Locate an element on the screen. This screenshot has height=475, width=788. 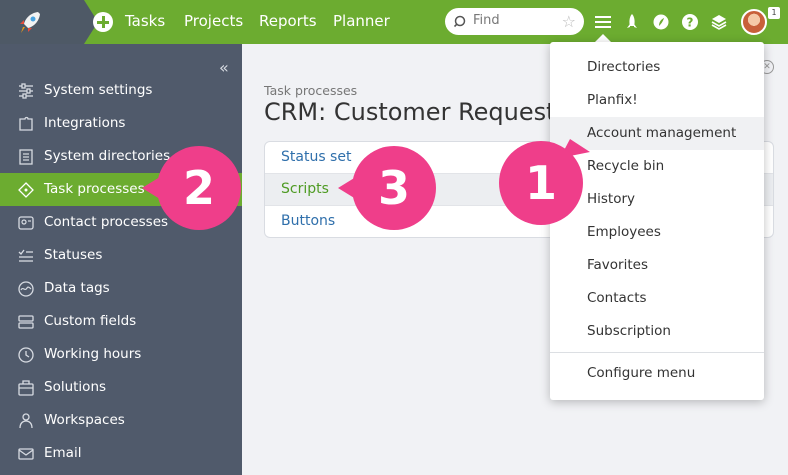
menu-item-employees: Employees is located at coordinates (657, 232).